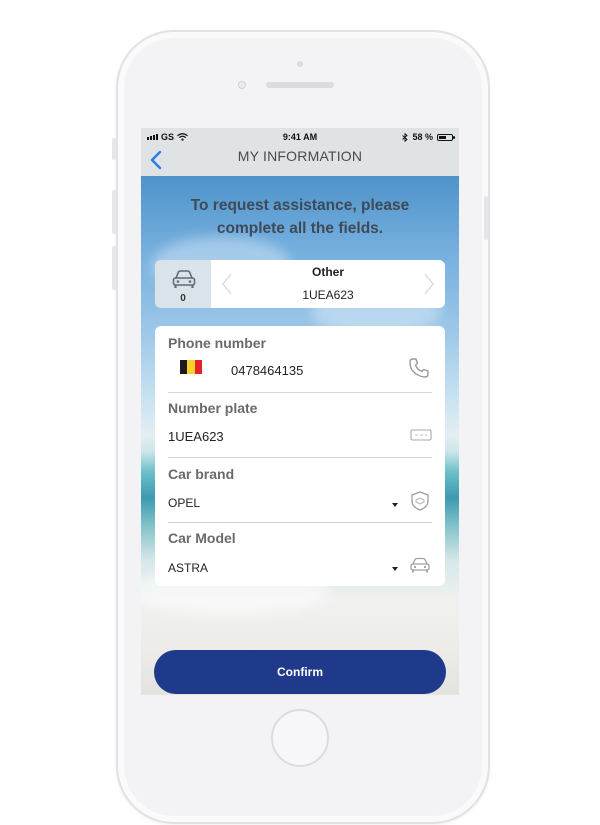 Image resolution: width=600 pixels, height=825 pixels. Describe the element at coordinates (188, 568) in the screenshot. I see `car-model-select: ASTRA` at that location.